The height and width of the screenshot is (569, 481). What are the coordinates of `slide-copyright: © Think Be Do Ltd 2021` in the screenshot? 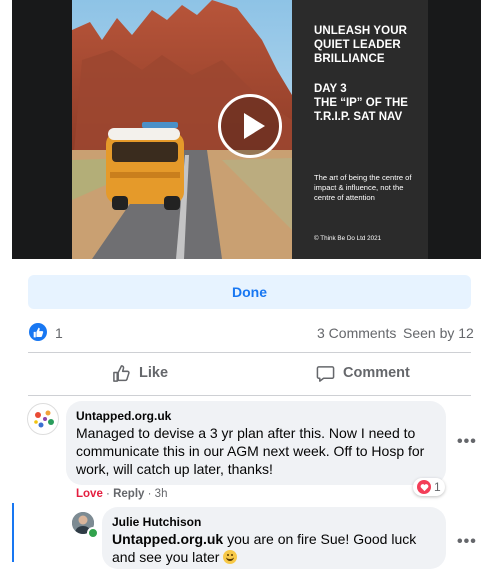 It's located at (348, 238).